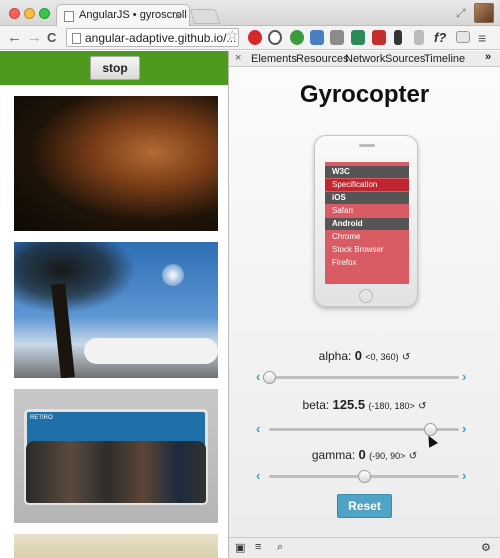  Describe the element at coordinates (367, 211) in the screenshot. I see `list-item-safari: Safari` at that location.